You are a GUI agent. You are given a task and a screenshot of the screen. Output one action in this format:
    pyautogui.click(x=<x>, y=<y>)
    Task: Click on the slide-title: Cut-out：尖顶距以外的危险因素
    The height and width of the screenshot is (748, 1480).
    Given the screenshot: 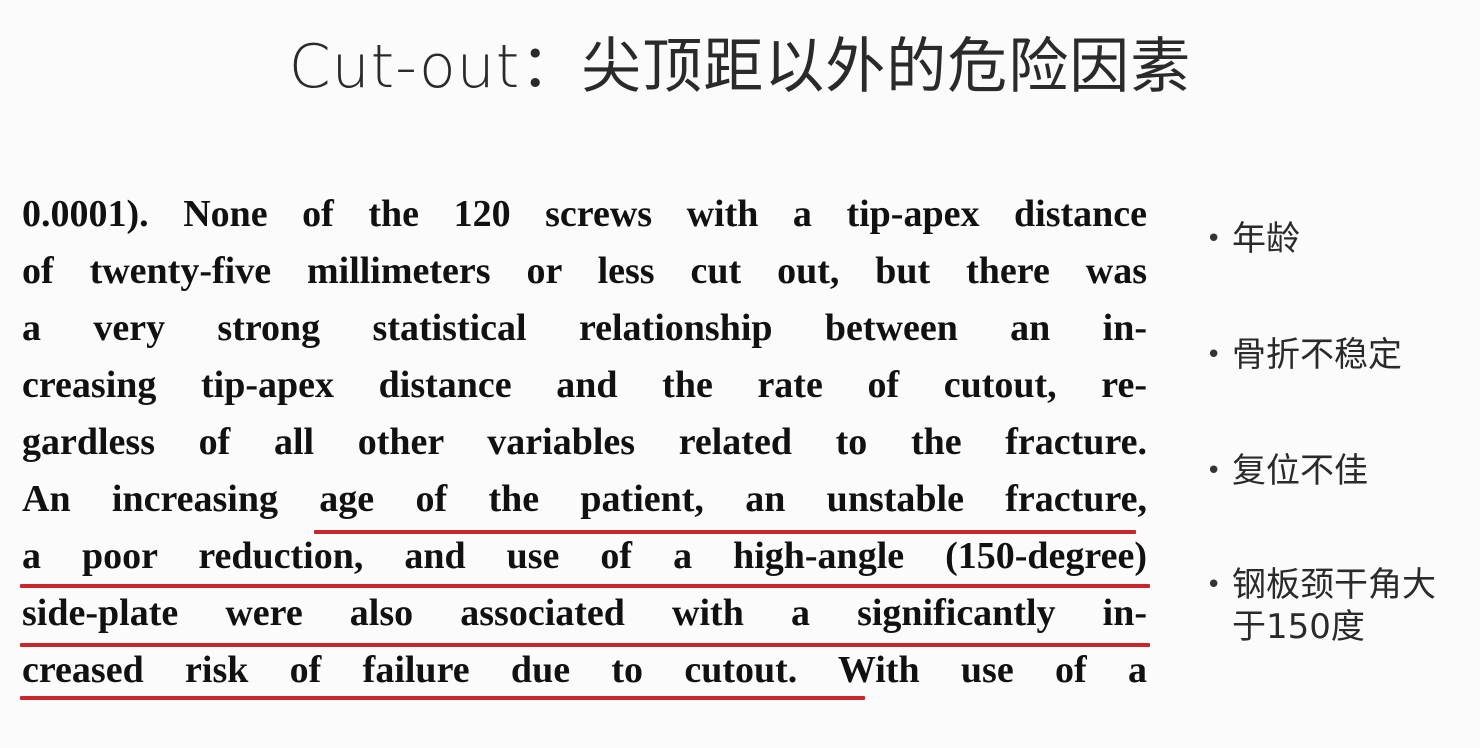 What is the action you would take?
    pyautogui.click(x=740, y=67)
    